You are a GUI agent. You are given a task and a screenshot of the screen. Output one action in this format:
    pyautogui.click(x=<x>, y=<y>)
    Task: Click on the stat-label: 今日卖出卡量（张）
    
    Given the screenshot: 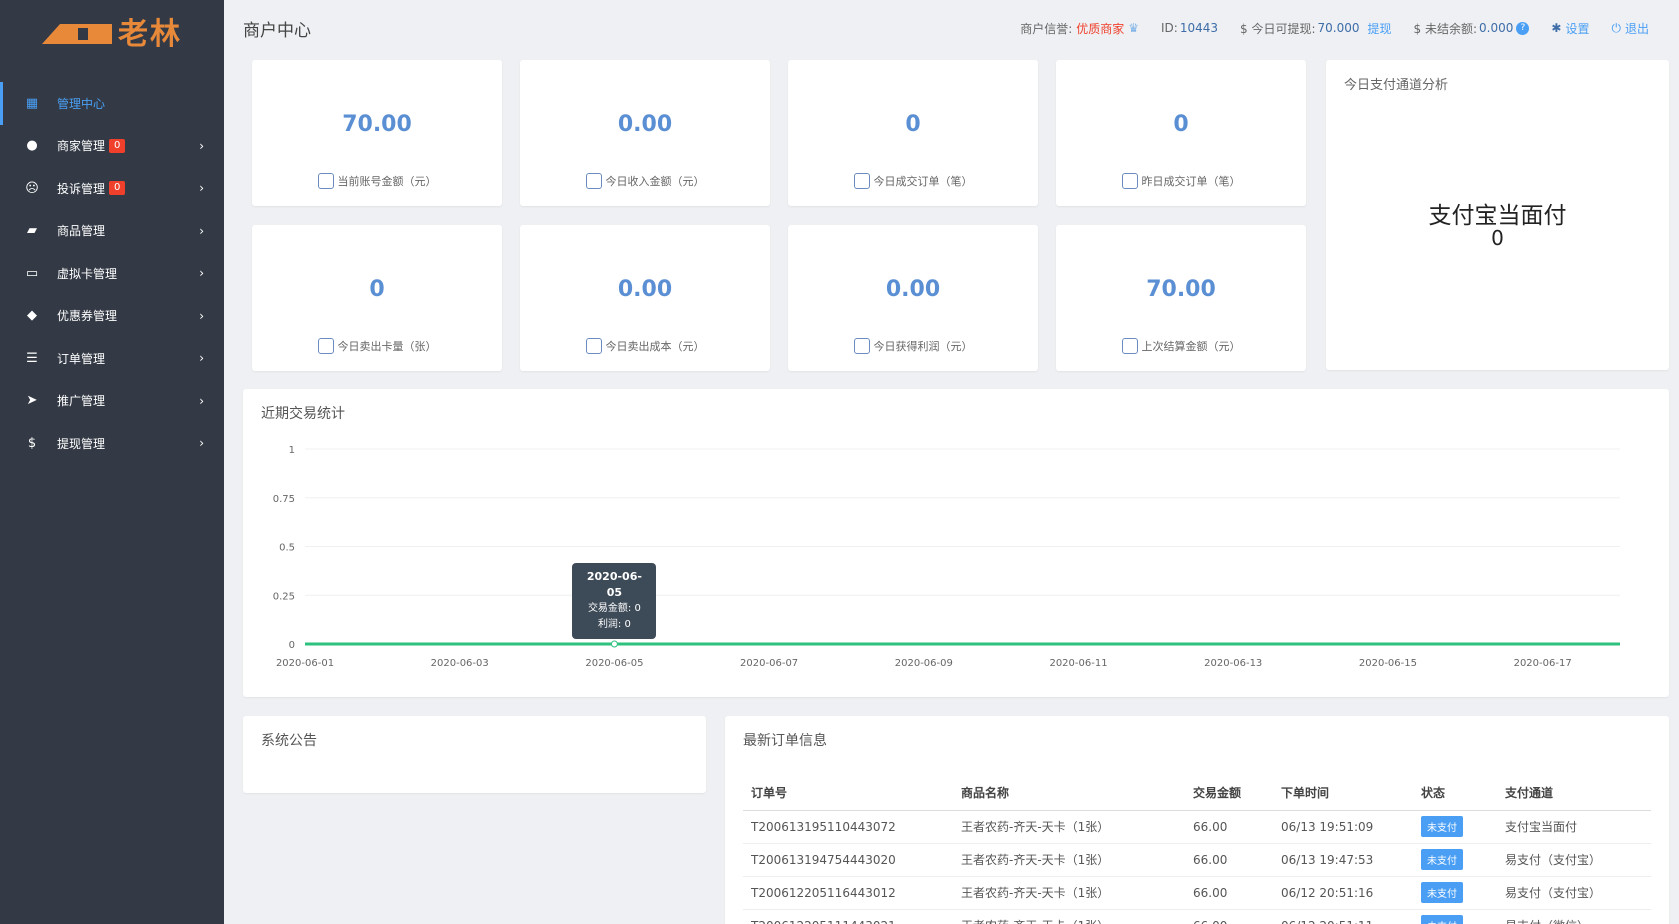 What is the action you would take?
    pyautogui.click(x=387, y=346)
    